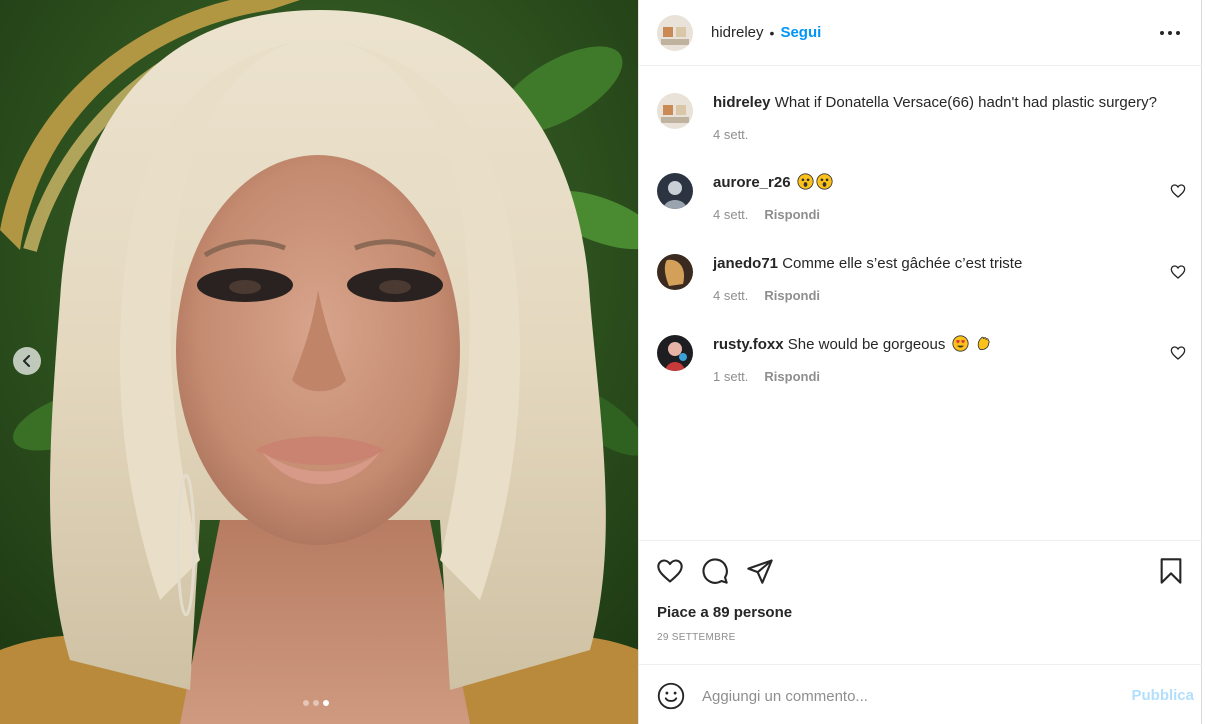 The height and width of the screenshot is (724, 1206). Describe the element at coordinates (326, 703) in the screenshot. I see `carousel-dot-active` at that location.